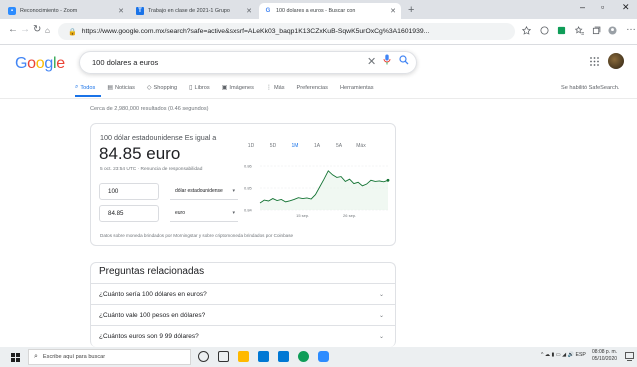 Image resolution: width=637 pixels, height=367 pixels. Describe the element at coordinates (243, 356) in the screenshot. I see `taskbar-app-icon` at that location.